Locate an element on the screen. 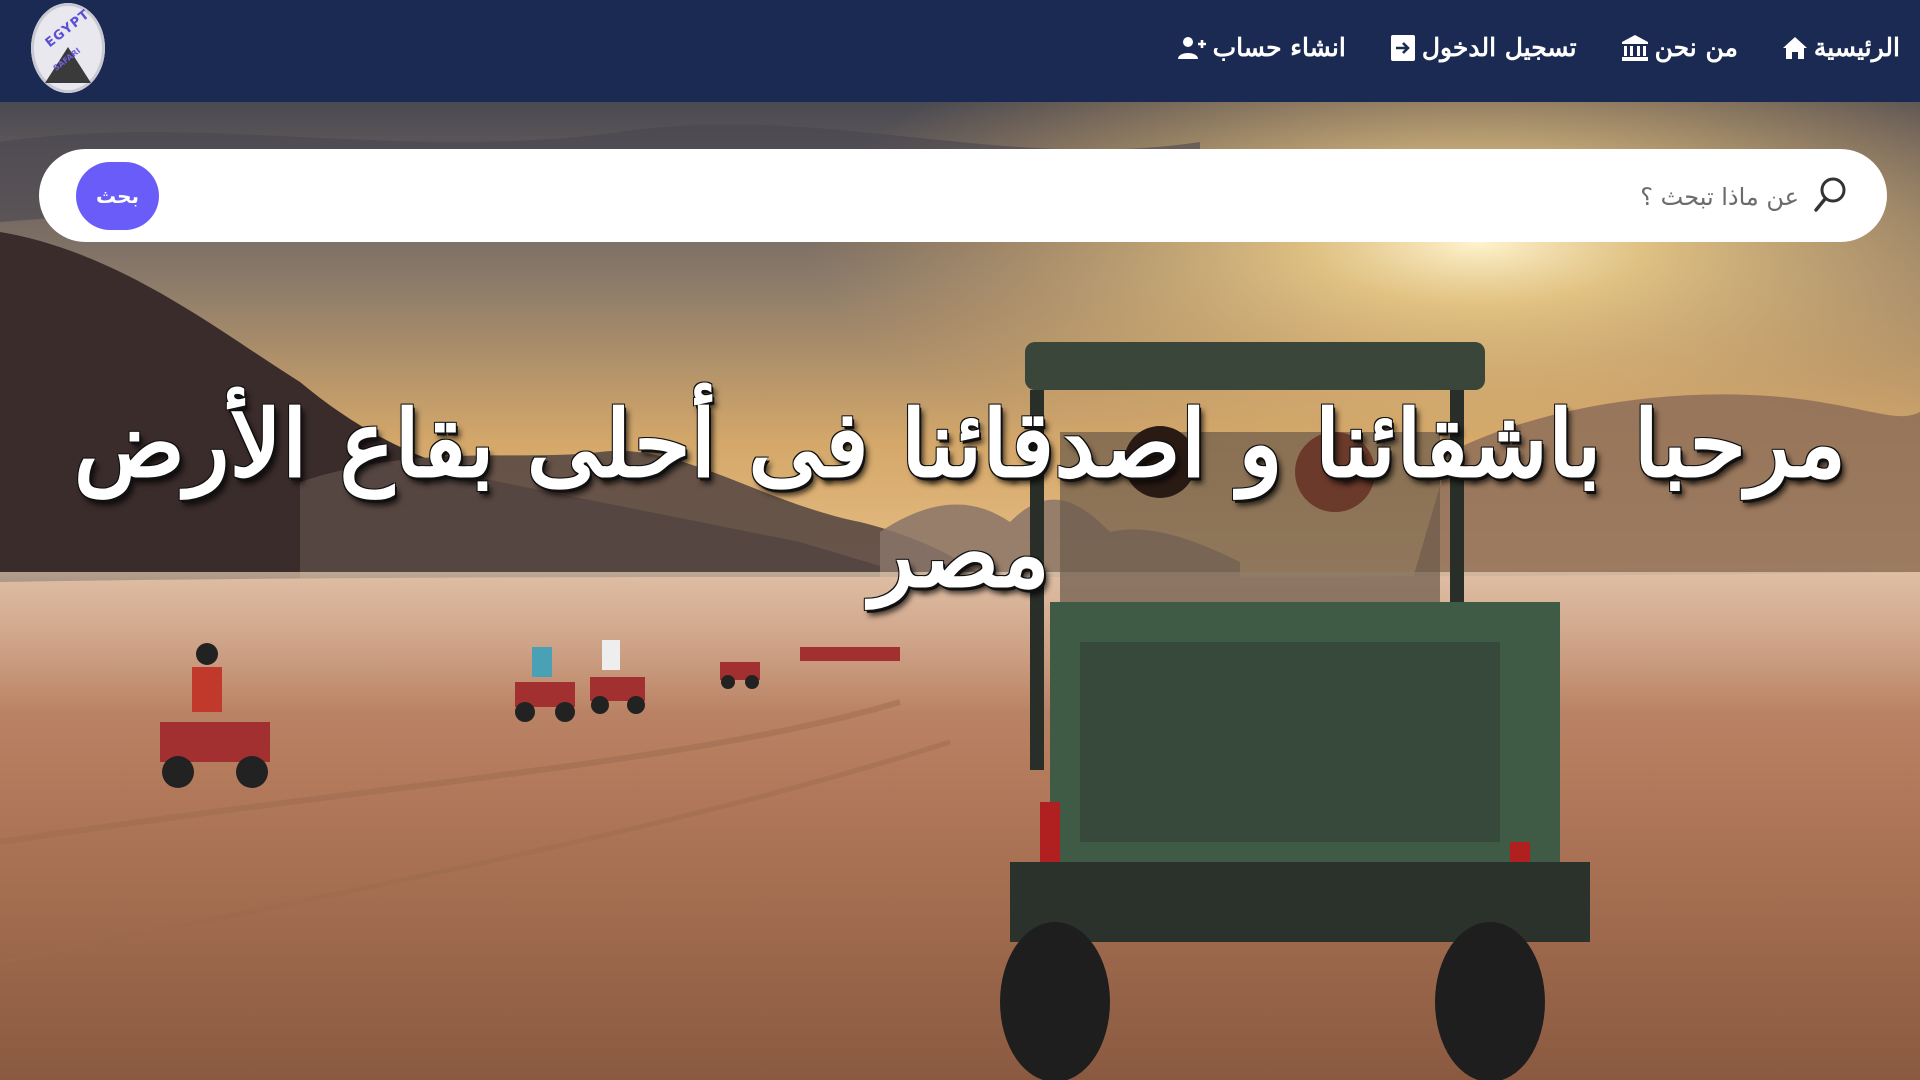 The width and height of the screenshot is (1920, 1080). login-icon is located at coordinates (1403, 48).